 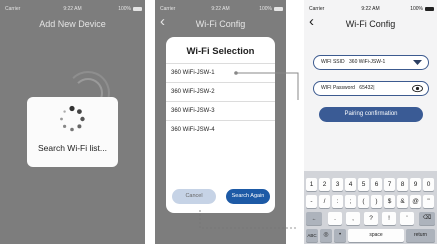 I want to click on key-semicolon: ;, so click(x=350, y=201).